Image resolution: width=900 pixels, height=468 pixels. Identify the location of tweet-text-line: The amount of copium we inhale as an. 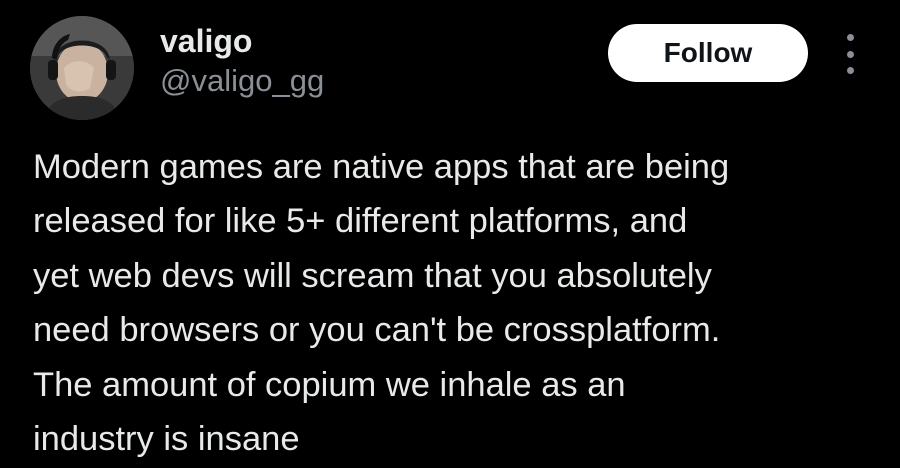
(329, 384).